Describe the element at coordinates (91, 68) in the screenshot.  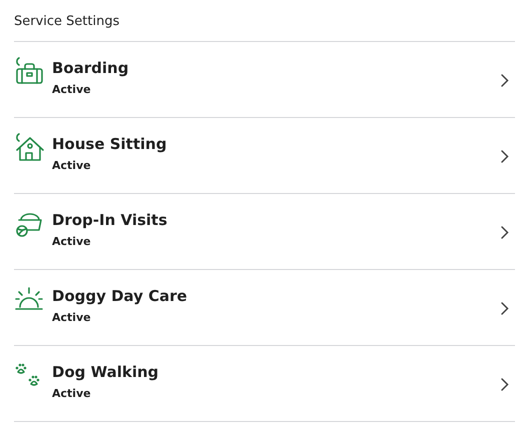
I see `service-name: Boarding` at that location.